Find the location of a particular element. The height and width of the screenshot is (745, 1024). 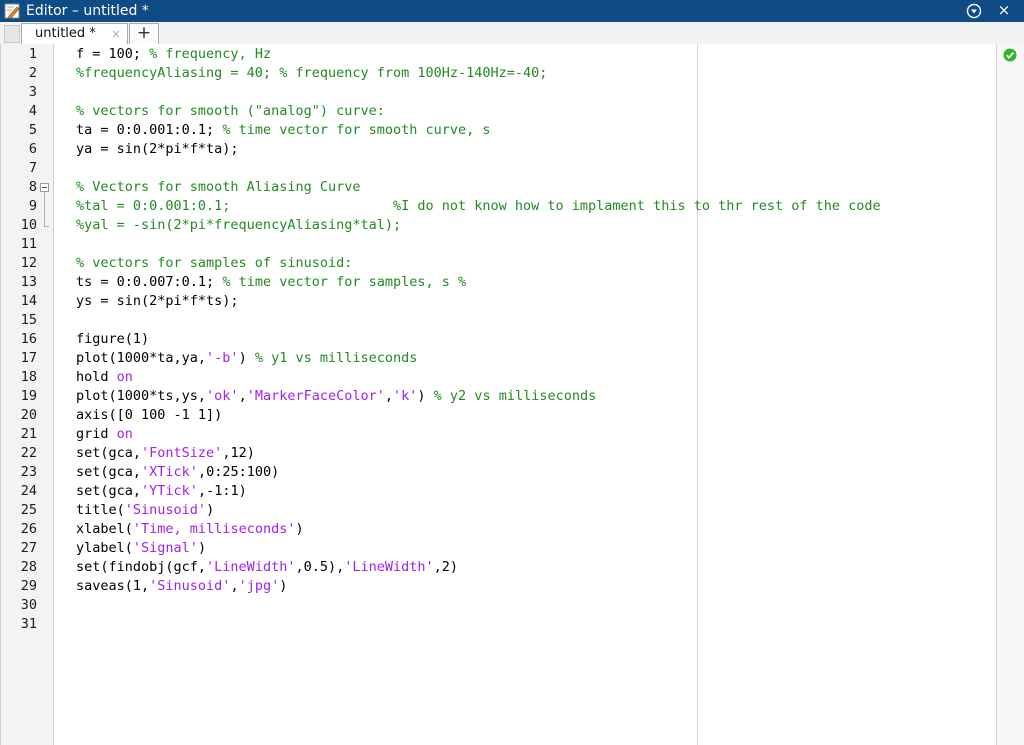

code-line: ylabel('Signal') is located at coordinates (141, 548).